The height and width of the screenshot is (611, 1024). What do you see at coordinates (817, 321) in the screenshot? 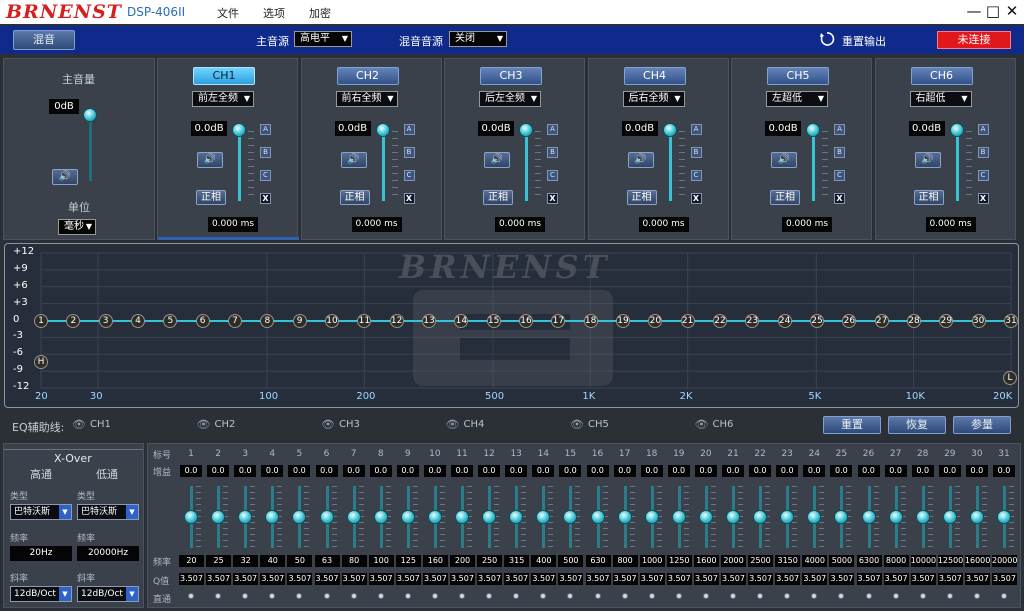
I see `eq-band-node-25: 25` at bounding box center [817, 321].